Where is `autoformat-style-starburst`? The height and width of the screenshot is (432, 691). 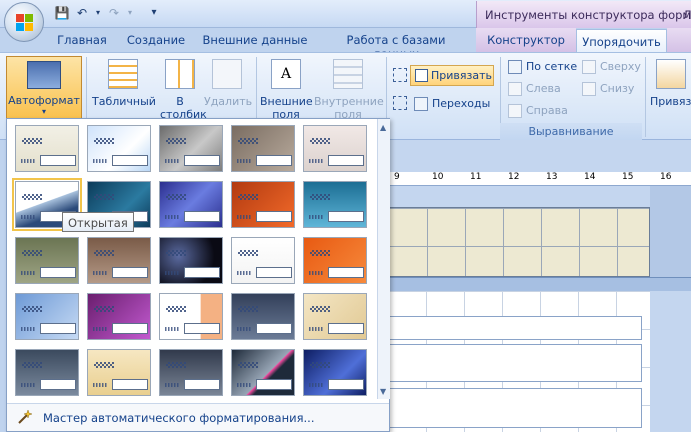
autoformat-style-starburst is located at coordinates (191, 260).